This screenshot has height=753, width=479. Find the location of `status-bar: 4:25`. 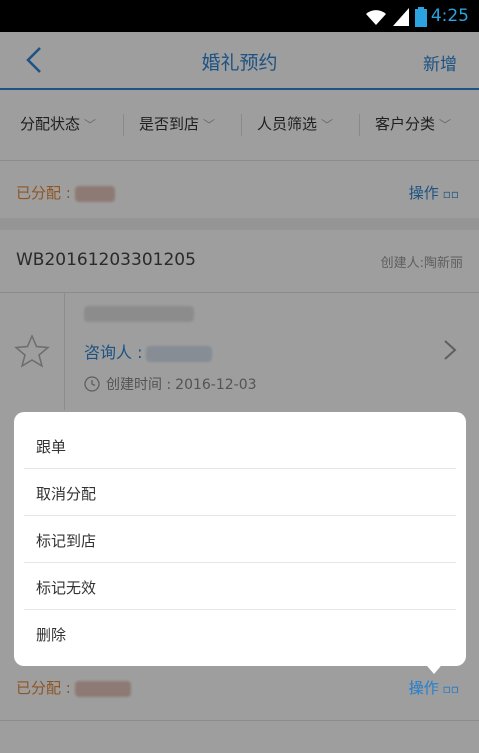

status-bar: 4:25 is located at coordinates (239, 16).